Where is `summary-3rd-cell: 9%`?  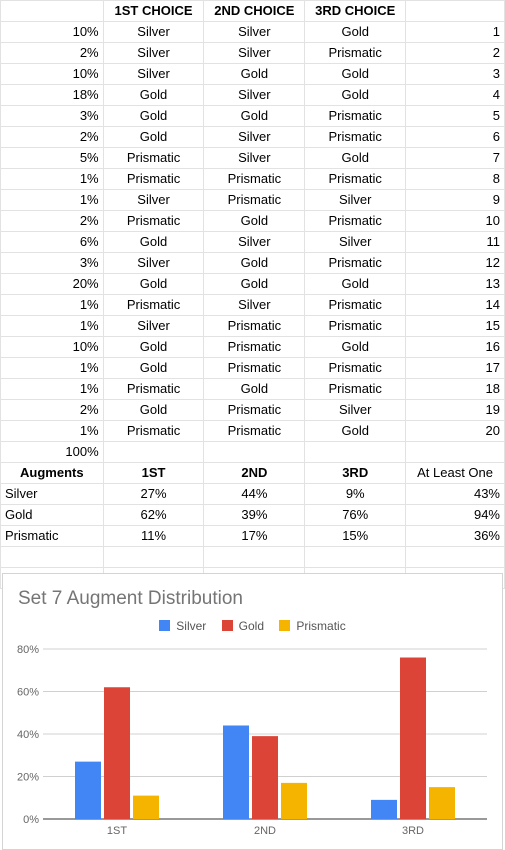 summary-3rd-cell: 9% is located at coordinates (355, 494).